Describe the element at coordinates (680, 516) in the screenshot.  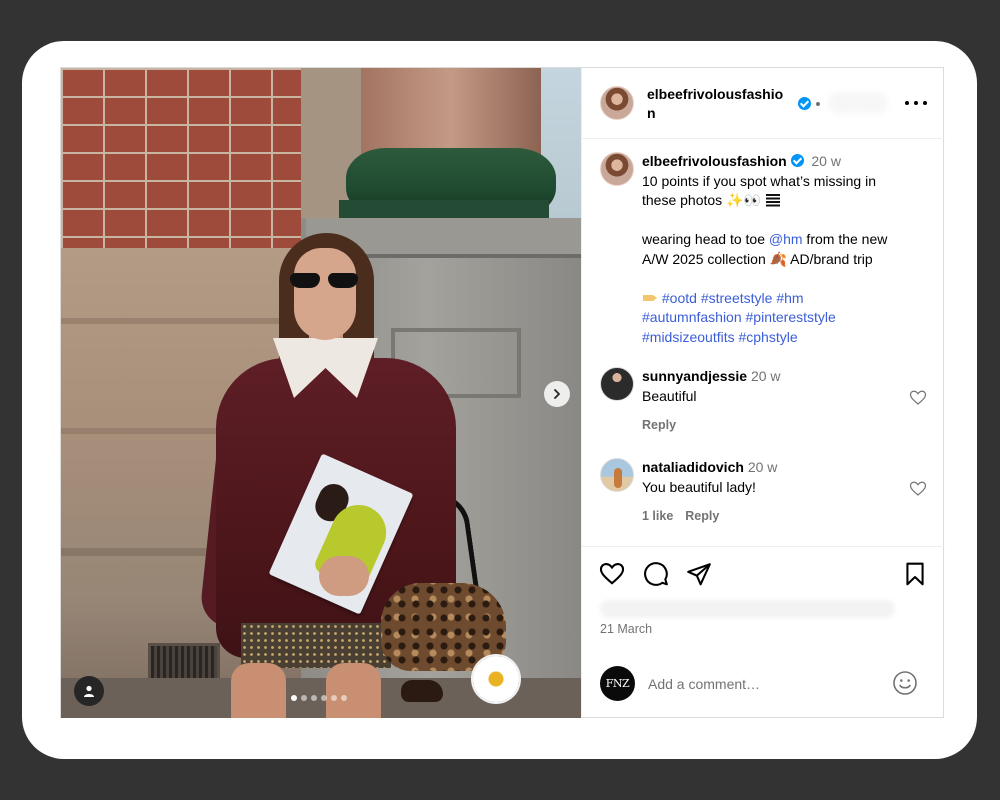
I see `comment-actions: 1 like Reply` at that location.